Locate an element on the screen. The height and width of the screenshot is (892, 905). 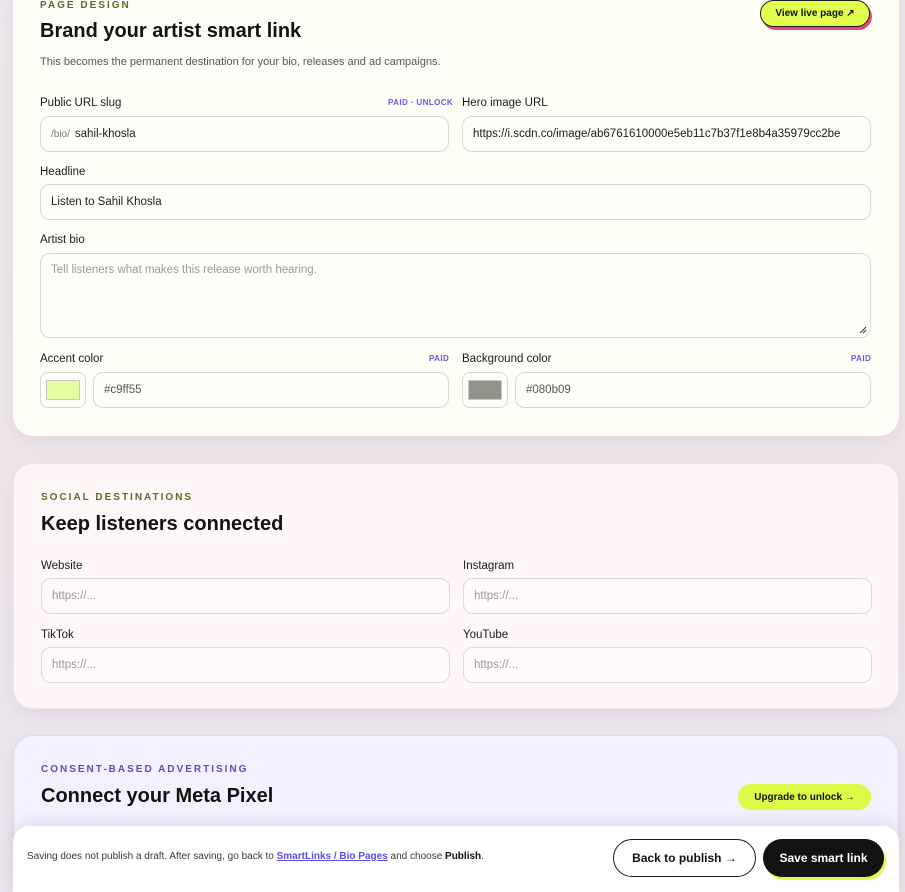
hero-image-label: Hero image URL is located at coordinates (505, 103).